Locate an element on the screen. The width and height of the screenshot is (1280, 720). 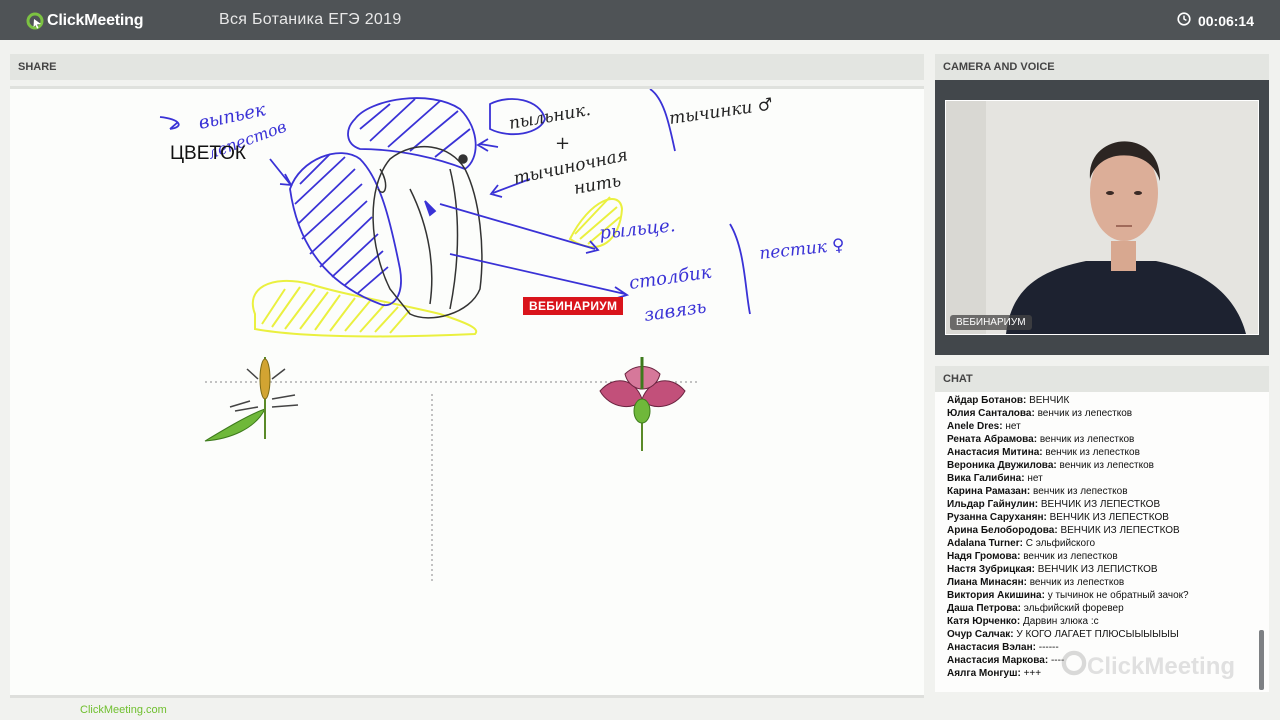
watermark-logo-icon is located at coordinates (1074, 666).